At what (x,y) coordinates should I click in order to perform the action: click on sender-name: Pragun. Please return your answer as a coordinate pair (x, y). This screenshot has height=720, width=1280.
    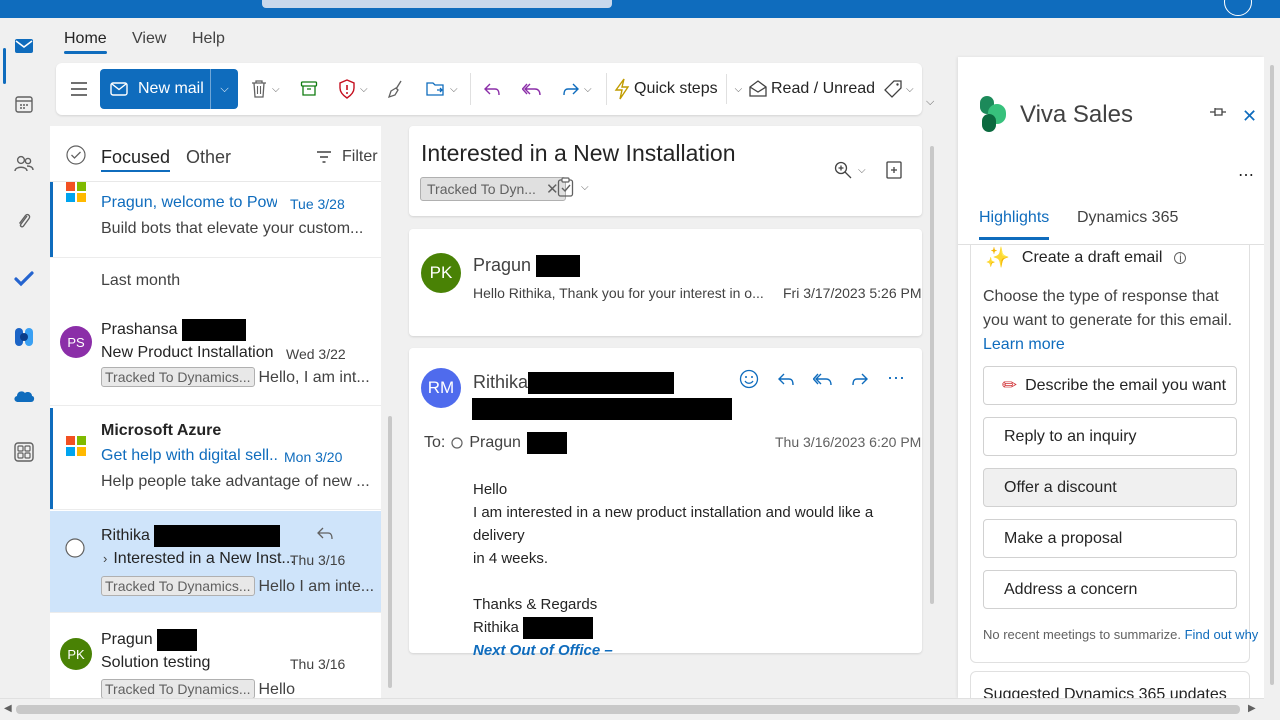
    Looking at the image, I should click on (502, 265).